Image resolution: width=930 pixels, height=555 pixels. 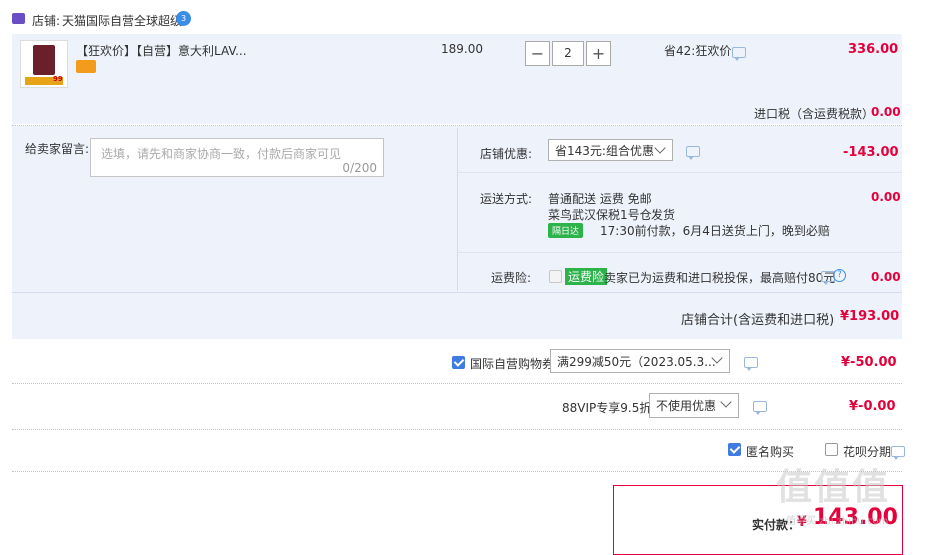 What do you see at coordinates (566, 230) in the screenshot?
I see `next-day-badge: 隔日达` at bounding box center [566, 230].